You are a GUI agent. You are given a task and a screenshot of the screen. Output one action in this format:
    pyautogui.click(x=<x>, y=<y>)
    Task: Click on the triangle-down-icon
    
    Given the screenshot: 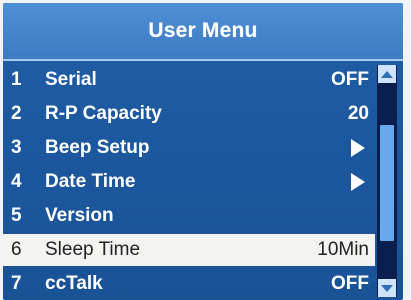 What is the action you would take?
    pyautogui.click(x=387, y=288)
    